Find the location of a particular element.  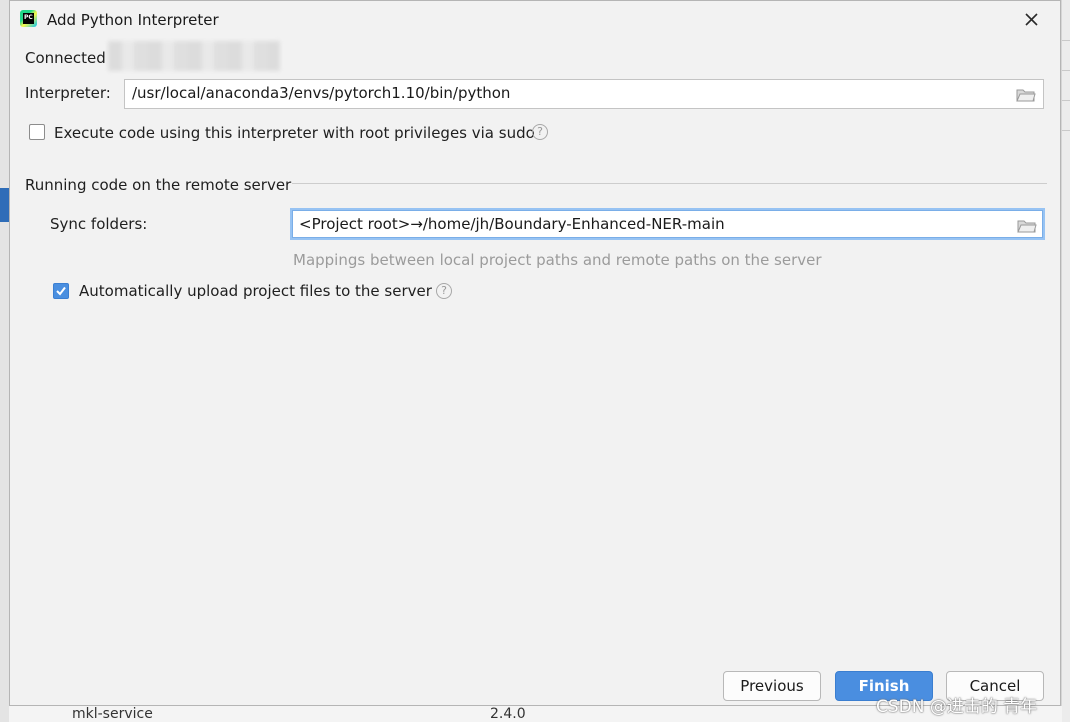

connected-label: Connected is located at coordinates (65, 58).